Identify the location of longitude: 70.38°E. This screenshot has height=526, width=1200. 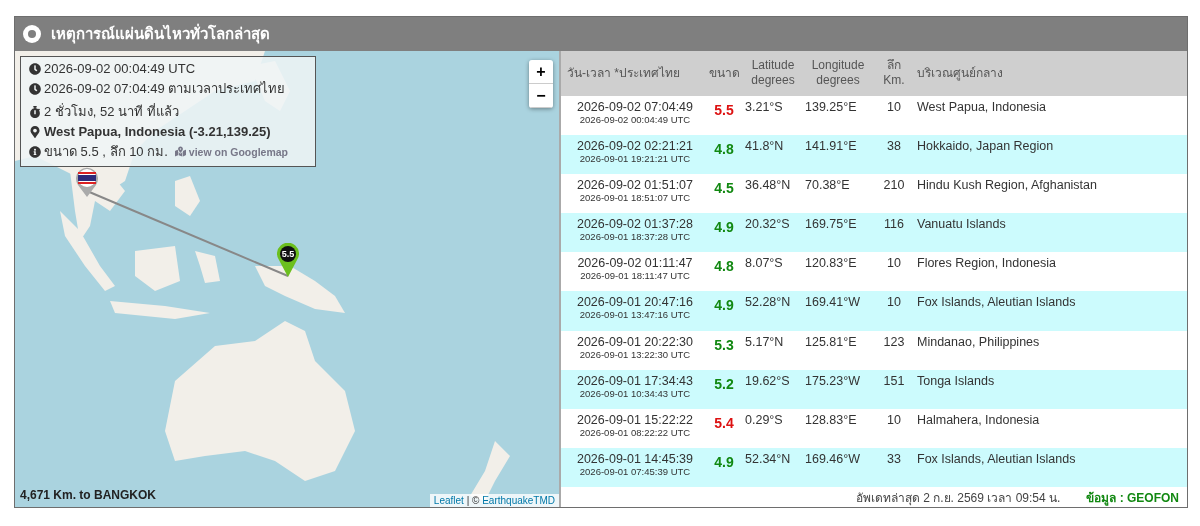
(828, 184).